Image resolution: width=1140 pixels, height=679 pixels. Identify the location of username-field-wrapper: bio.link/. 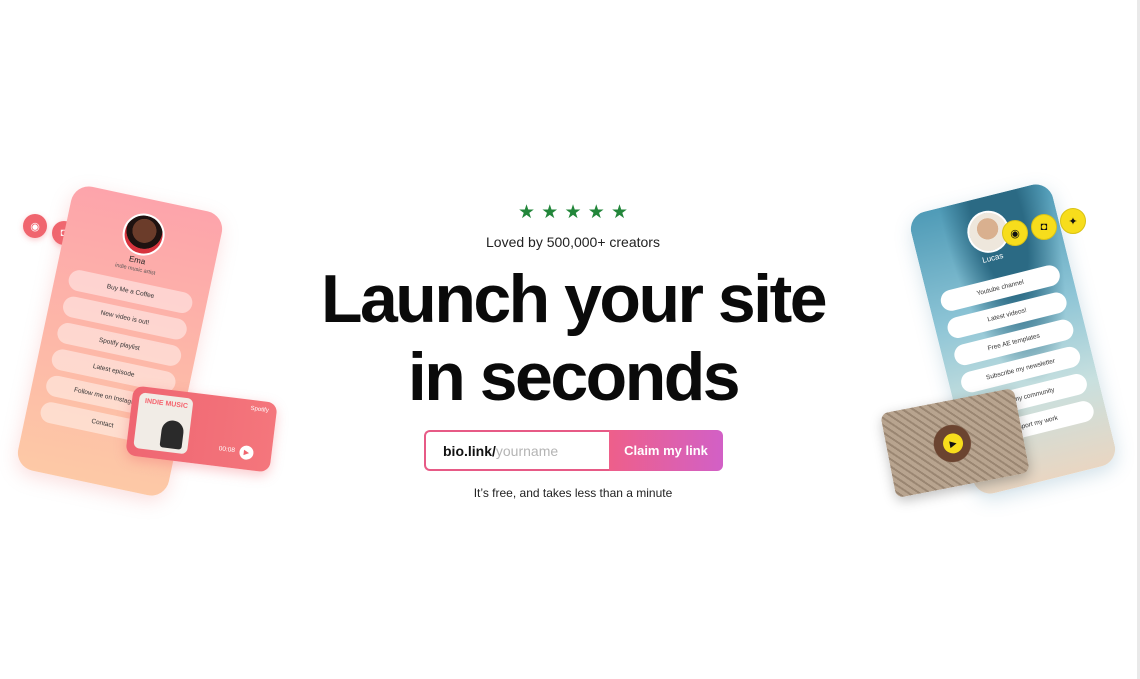
(516, 450).